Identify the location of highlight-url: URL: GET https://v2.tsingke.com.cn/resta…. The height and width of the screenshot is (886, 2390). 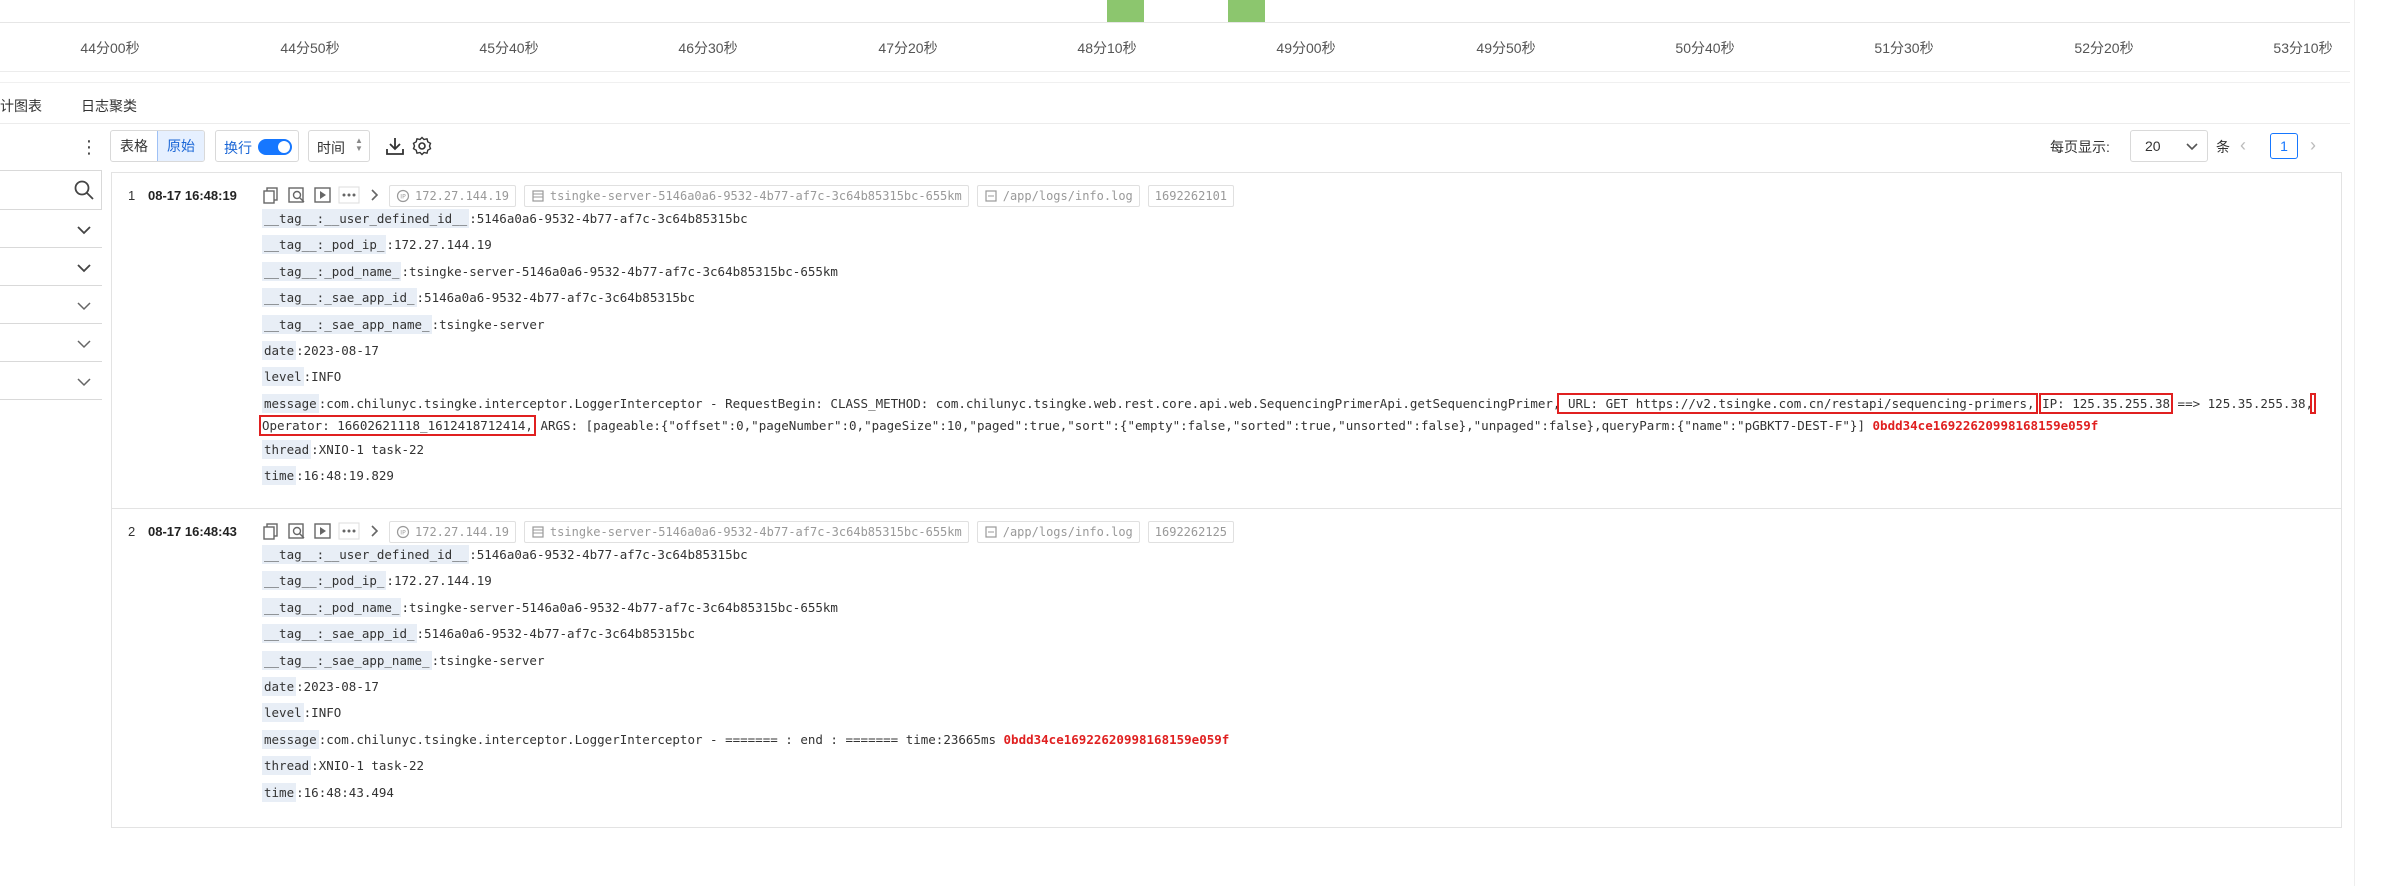
(1797, 403).